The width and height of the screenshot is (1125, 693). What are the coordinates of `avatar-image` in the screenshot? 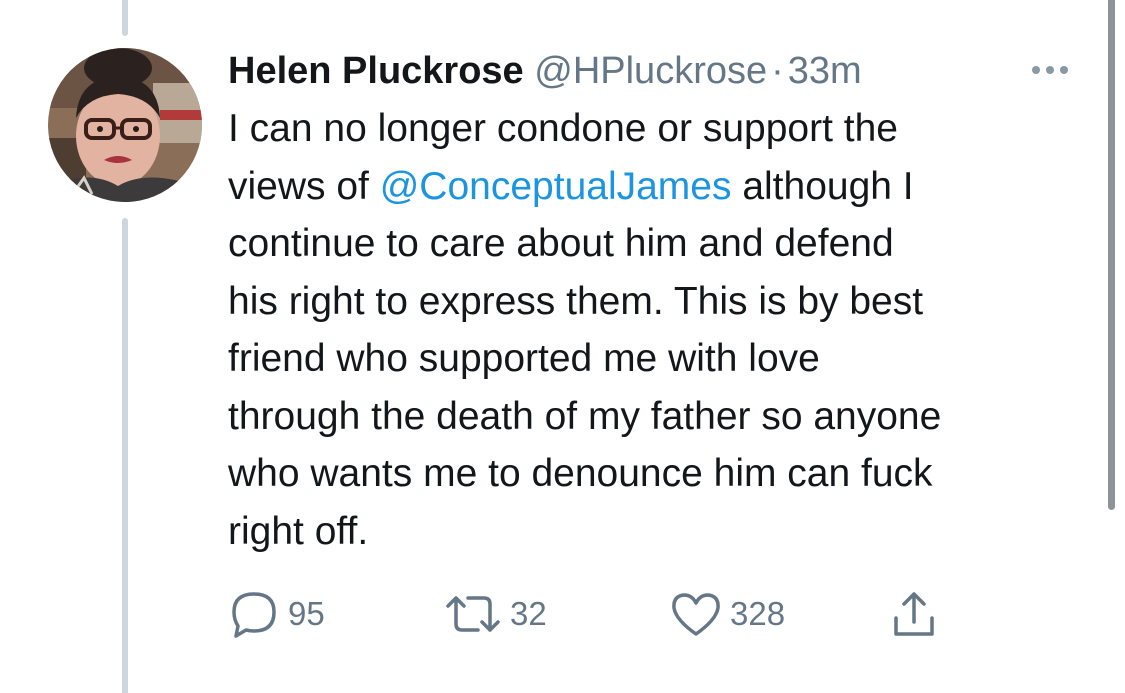 It's located at (125, 125).